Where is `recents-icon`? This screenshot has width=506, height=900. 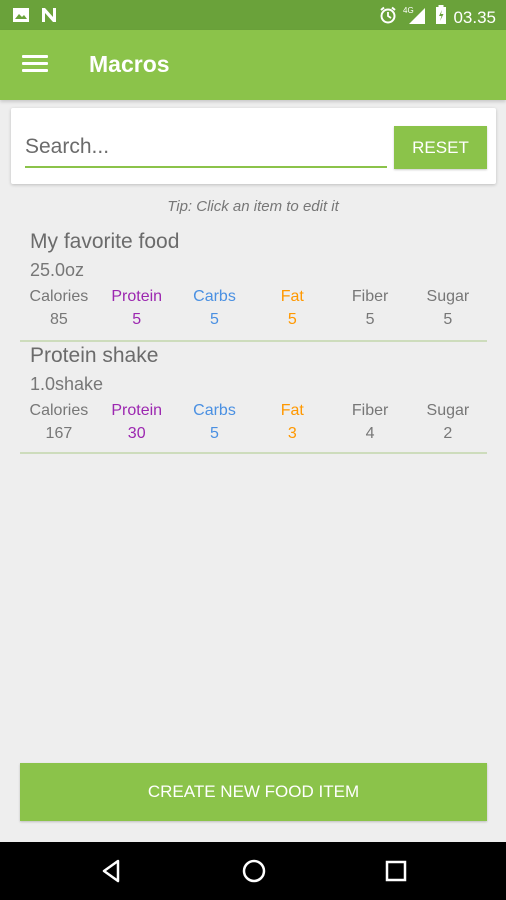 recents-icon is located at coordinates (396, 871).